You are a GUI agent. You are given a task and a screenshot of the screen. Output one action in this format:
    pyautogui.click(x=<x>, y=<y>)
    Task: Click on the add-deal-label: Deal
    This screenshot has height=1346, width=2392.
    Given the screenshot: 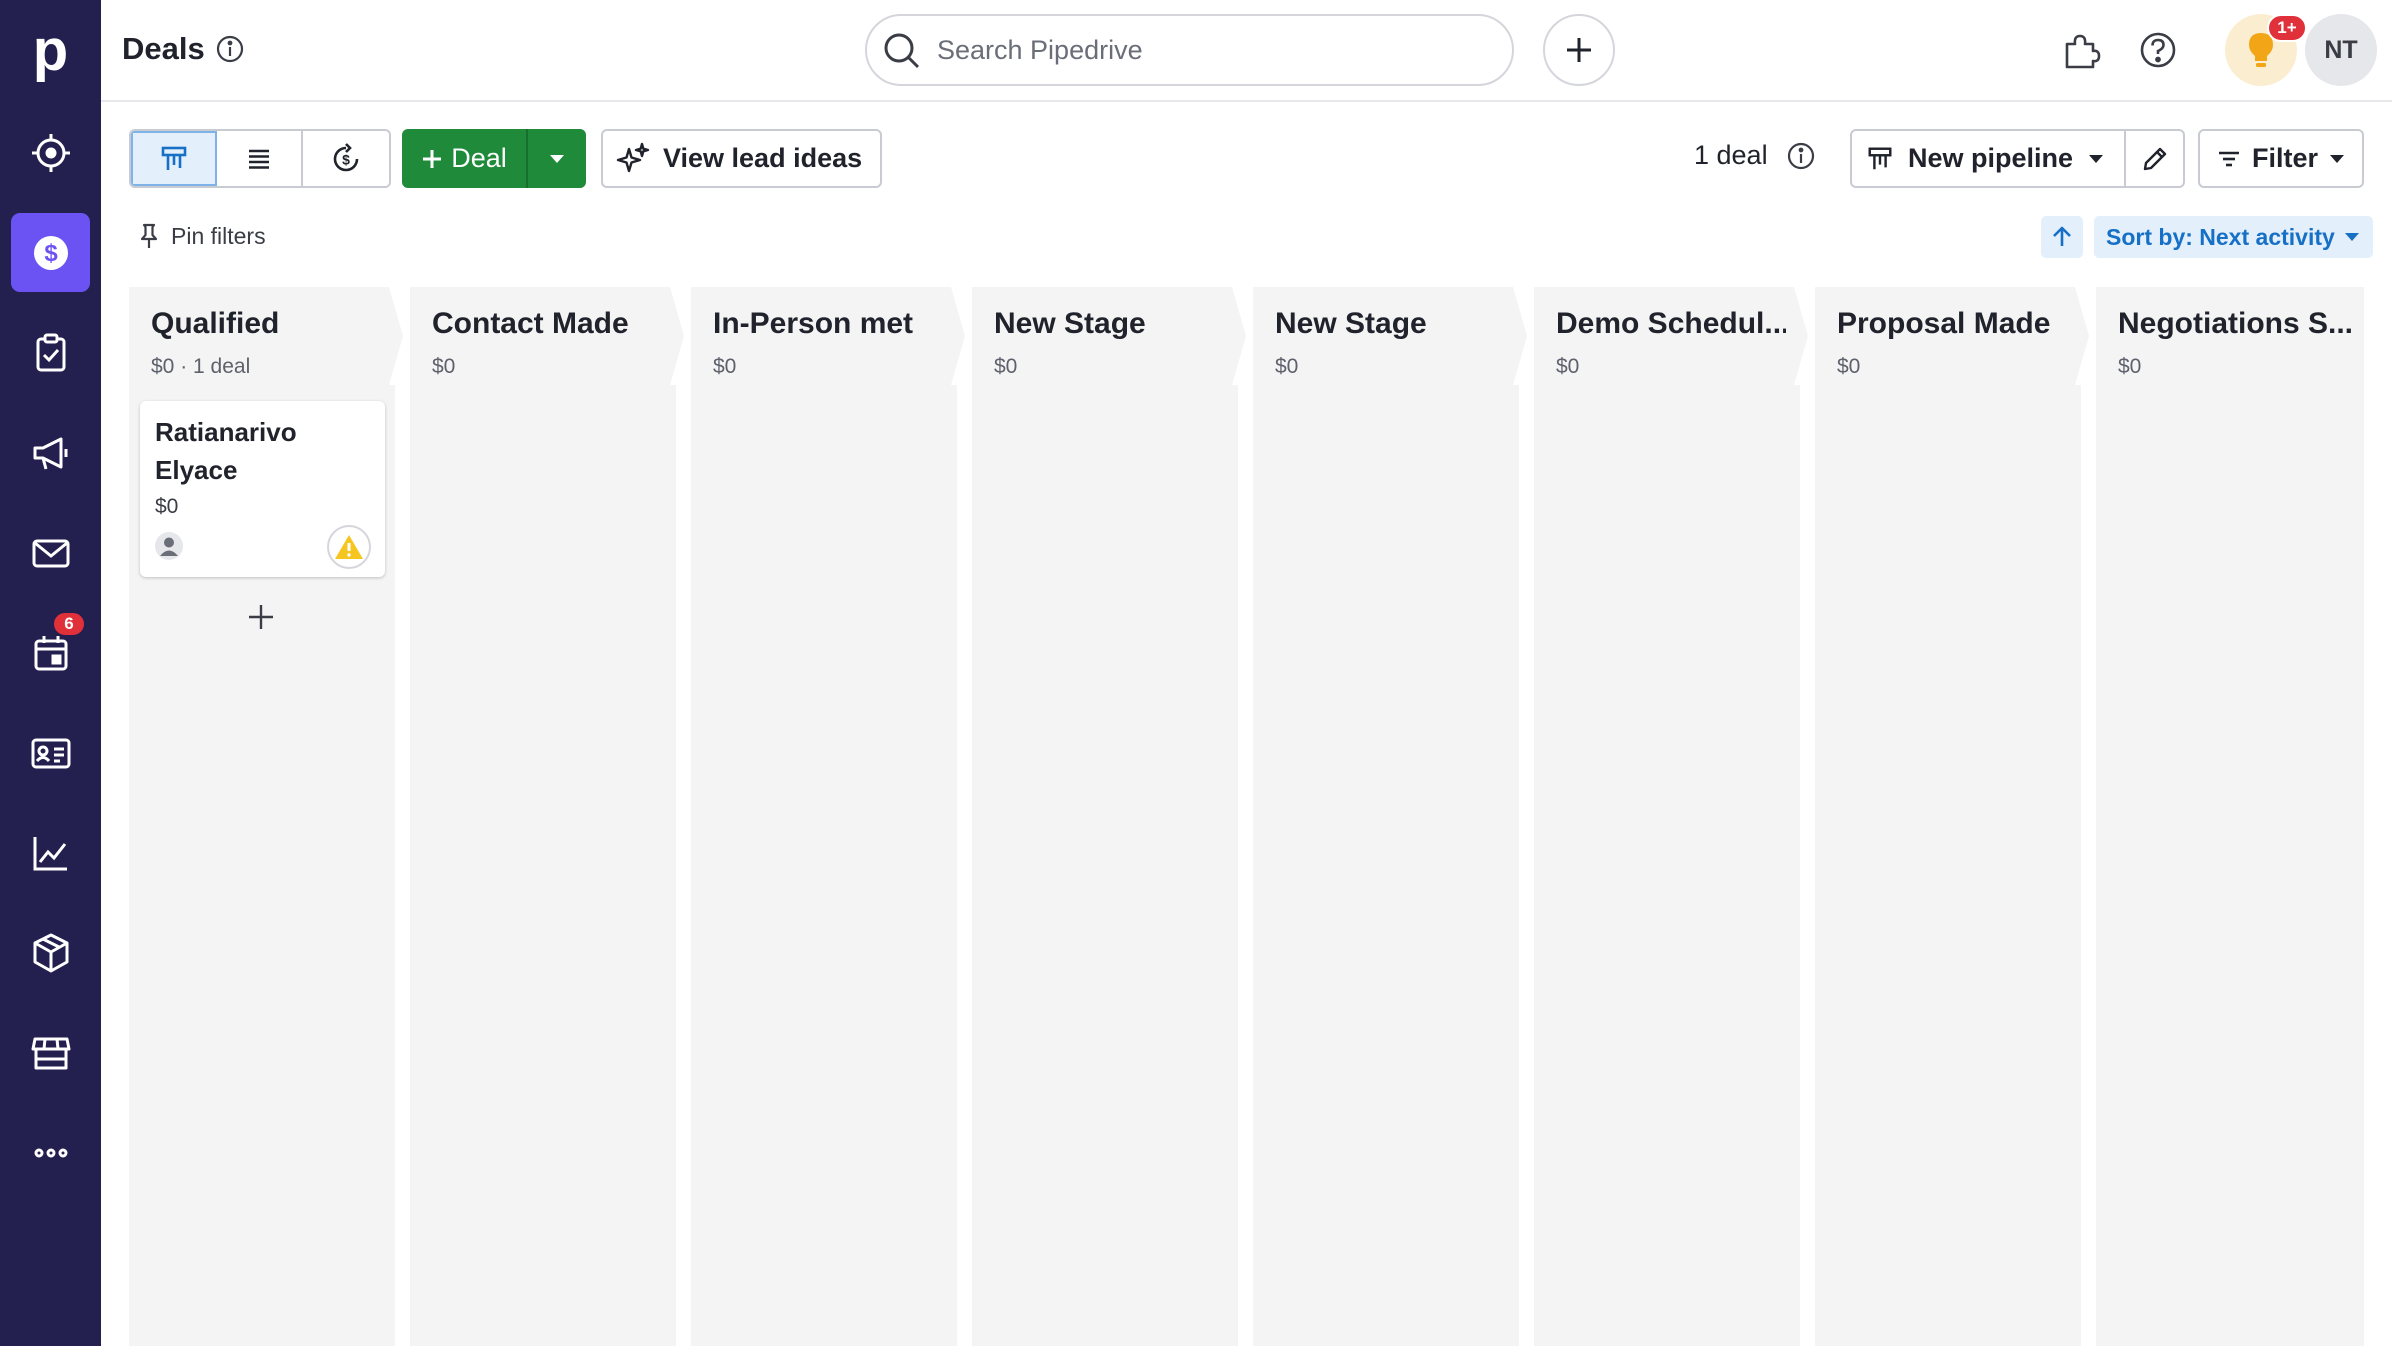 What is the action you would take?
    pyautogui.click(x=479, y=158)
    